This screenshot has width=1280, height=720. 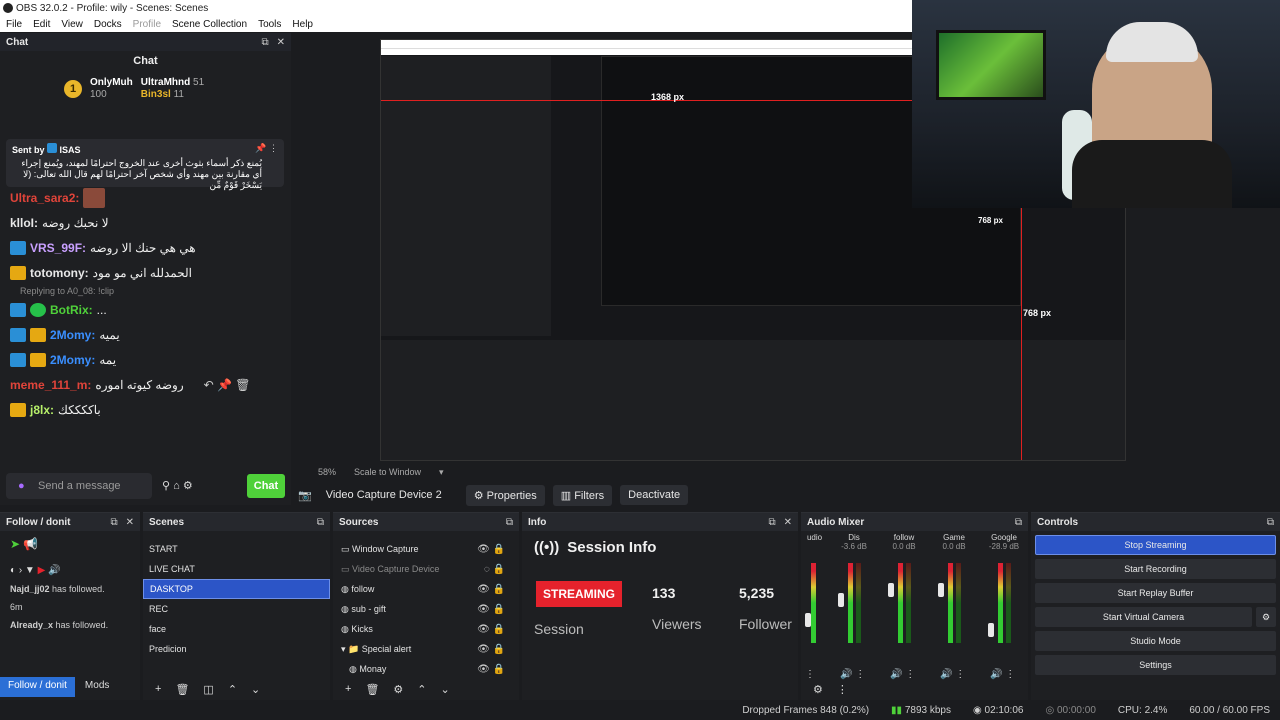 What do you see at coordinates (266, 148) in the screenshot?
I see `pin-icon: 📌 ⋮` at bounding box center [266, 148].